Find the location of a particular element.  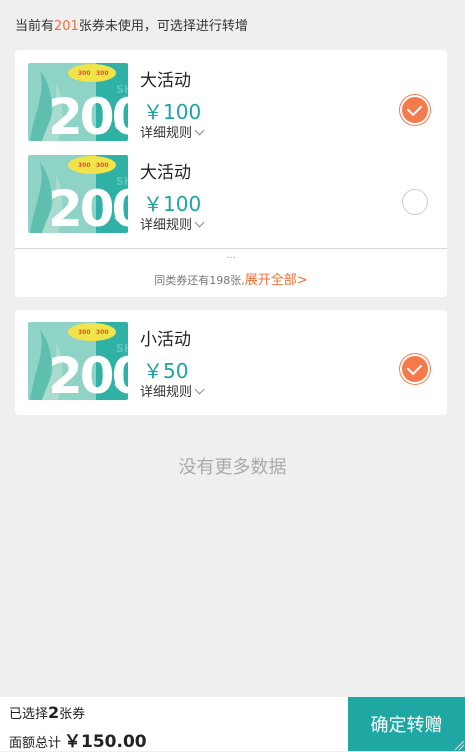

coupon-price: ￥50 is located at coordinates (166, 371).